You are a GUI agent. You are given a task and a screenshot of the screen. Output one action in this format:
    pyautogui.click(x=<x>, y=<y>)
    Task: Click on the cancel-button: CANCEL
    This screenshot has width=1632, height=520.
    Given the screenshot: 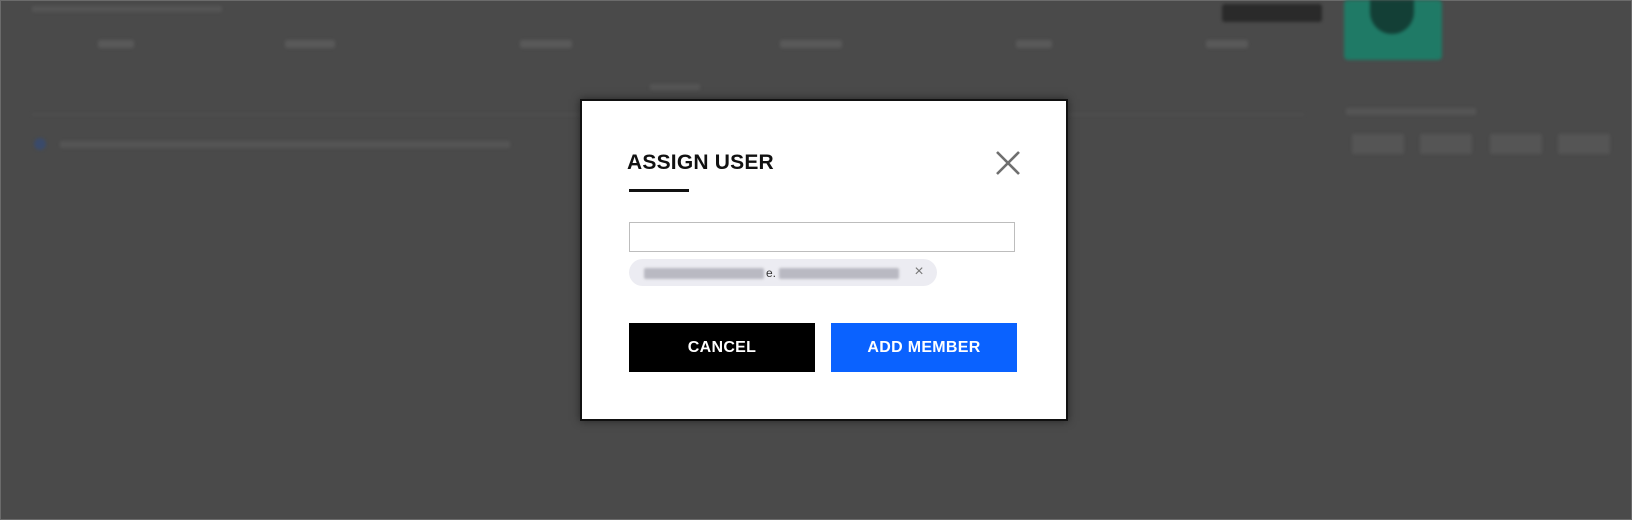 What is the action you would take?
    pyautogui.click(x=722, y=347)
    